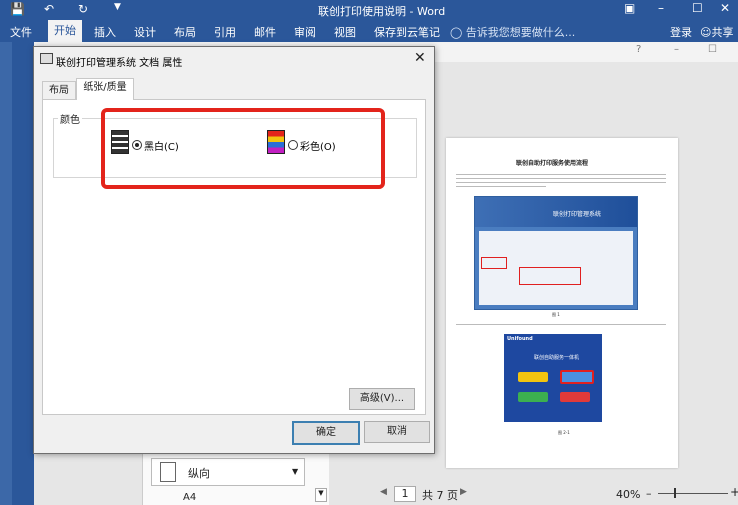 The height and width of the screenshot is (505, 738). Describe the element at coordinates (638, 49) in the screenshot. I see `help-icon: ?` at that location.